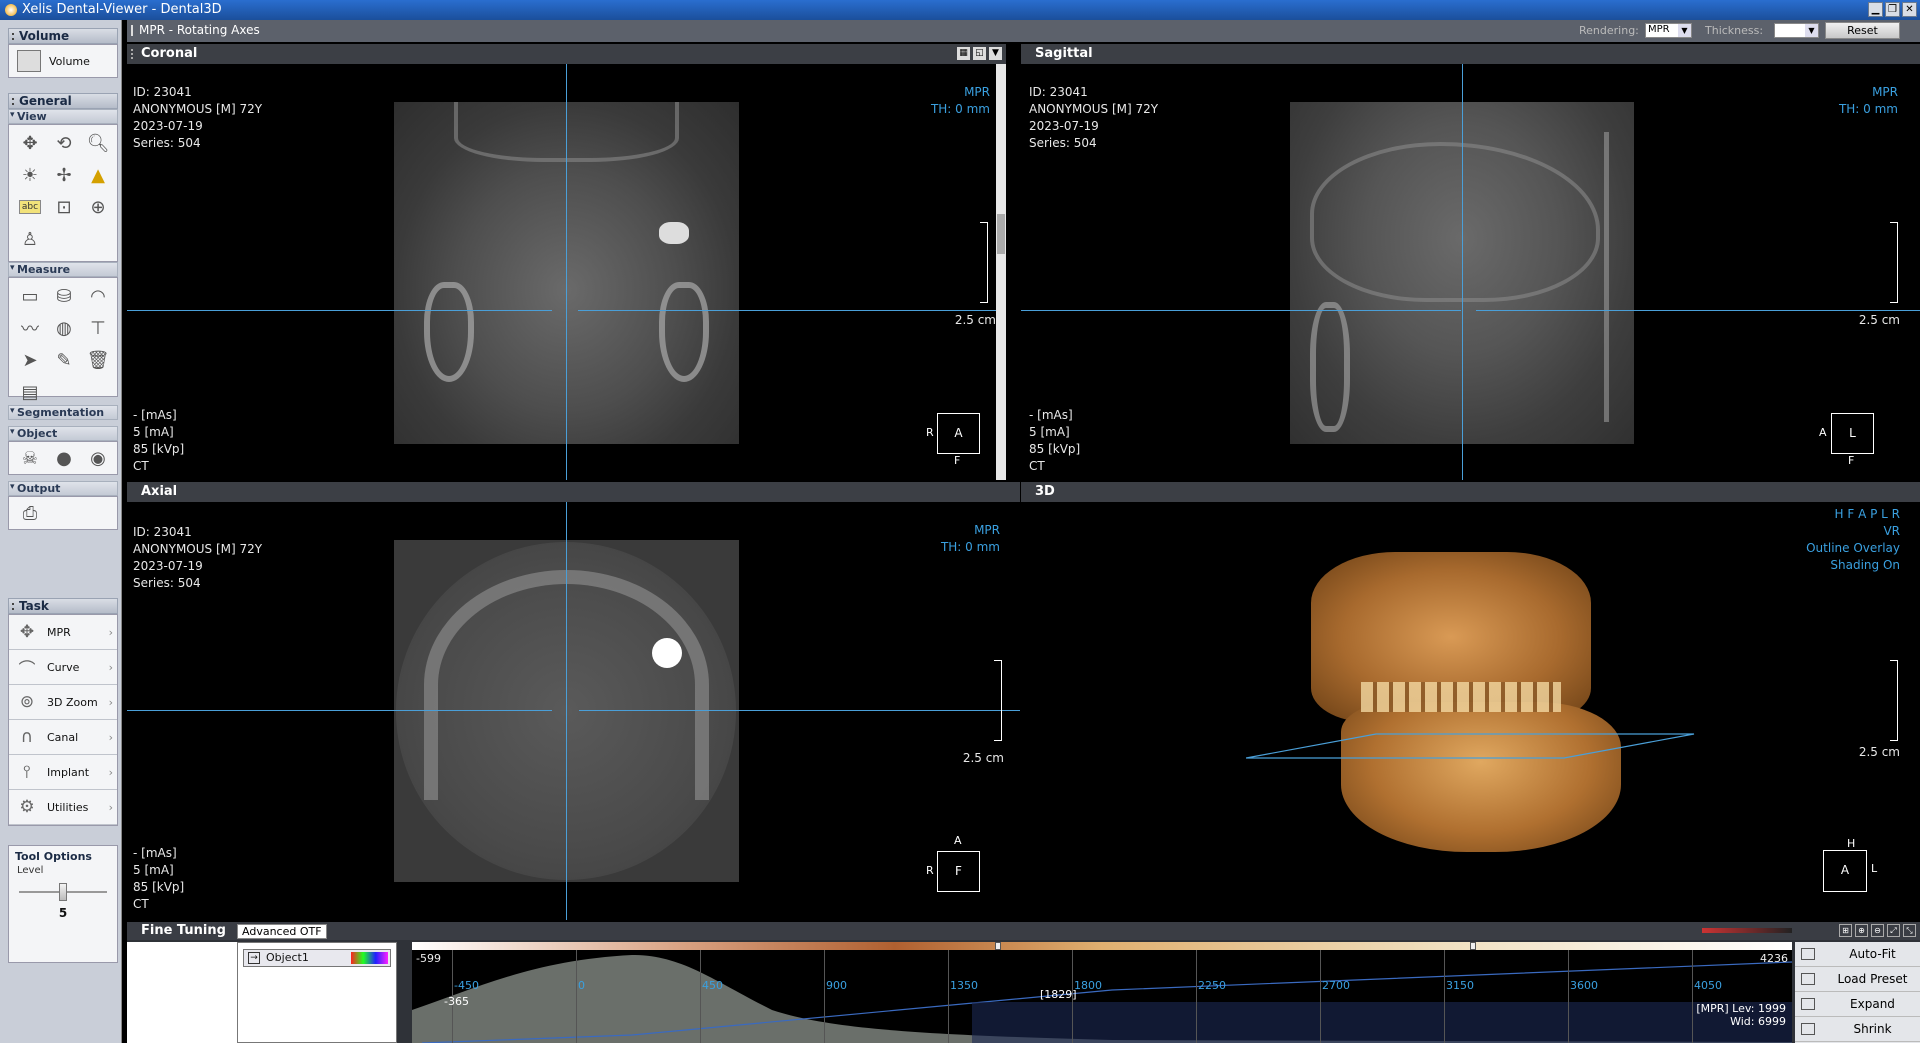  Describe the element at coordinates (369, 958) in the screenshot. I see `color-gradient-swatch` at that location.